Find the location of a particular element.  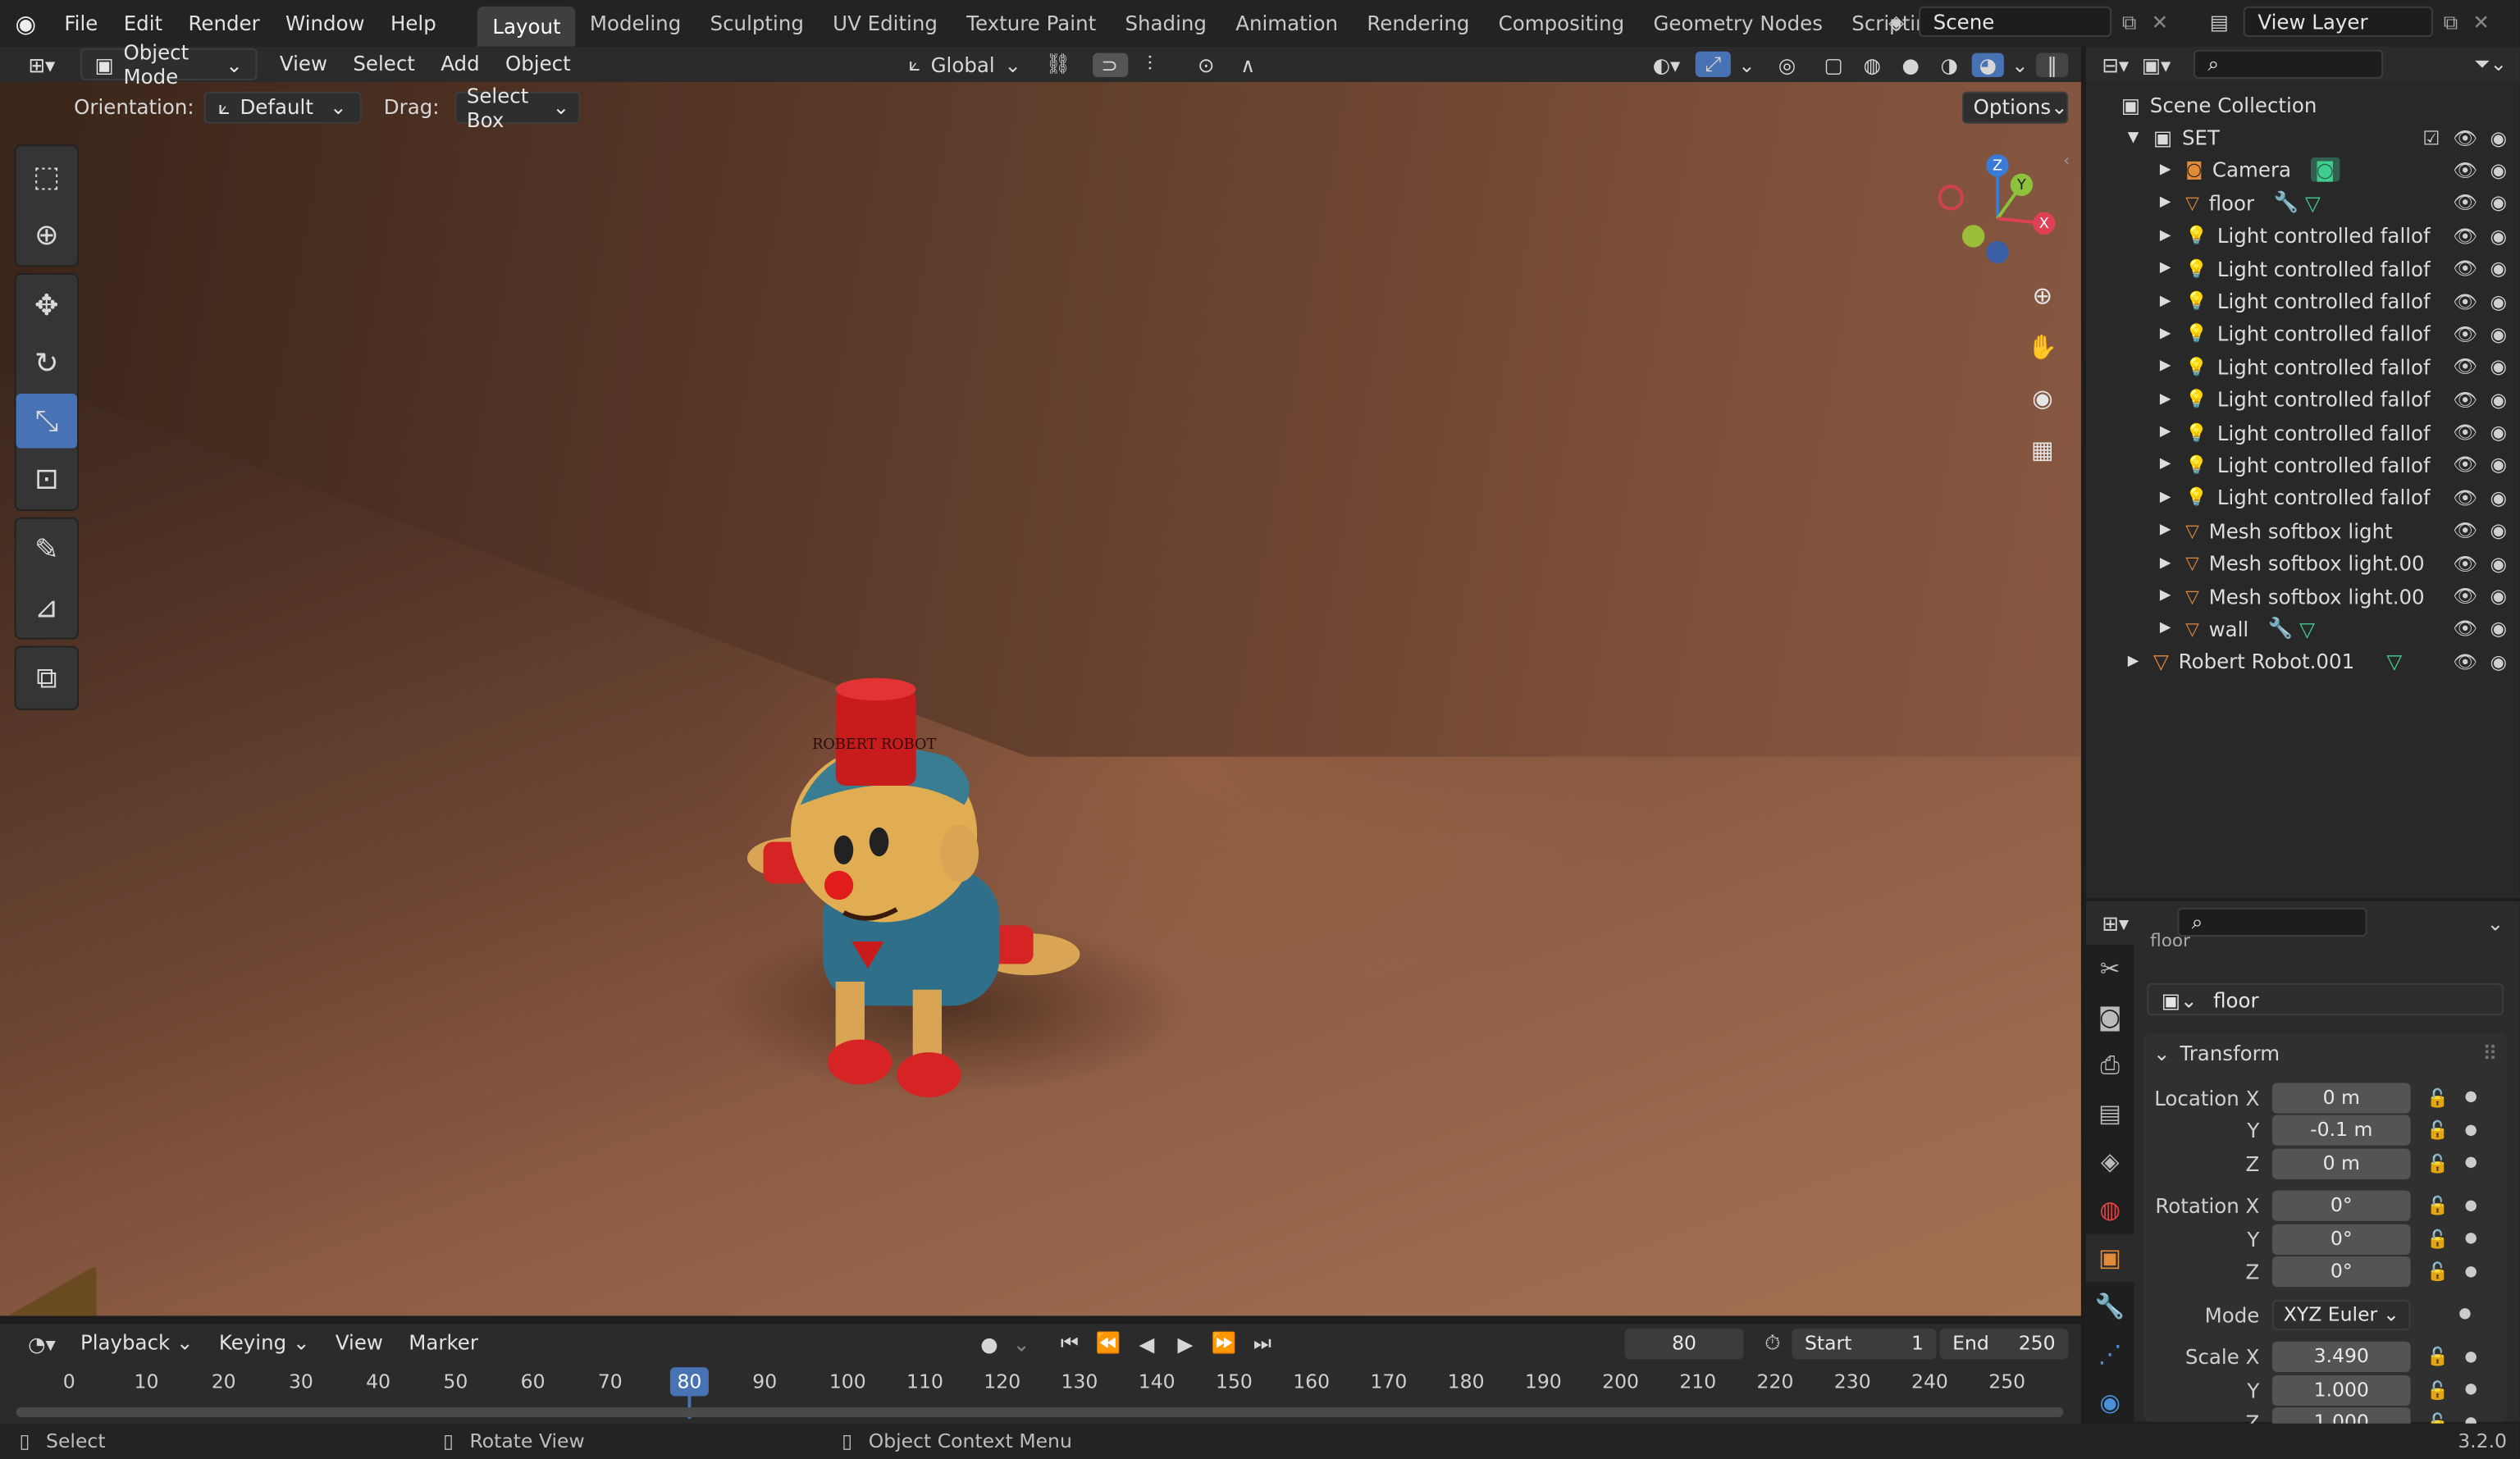

property-value-field: -0.1 m is located at coordinates (2341, 1131).